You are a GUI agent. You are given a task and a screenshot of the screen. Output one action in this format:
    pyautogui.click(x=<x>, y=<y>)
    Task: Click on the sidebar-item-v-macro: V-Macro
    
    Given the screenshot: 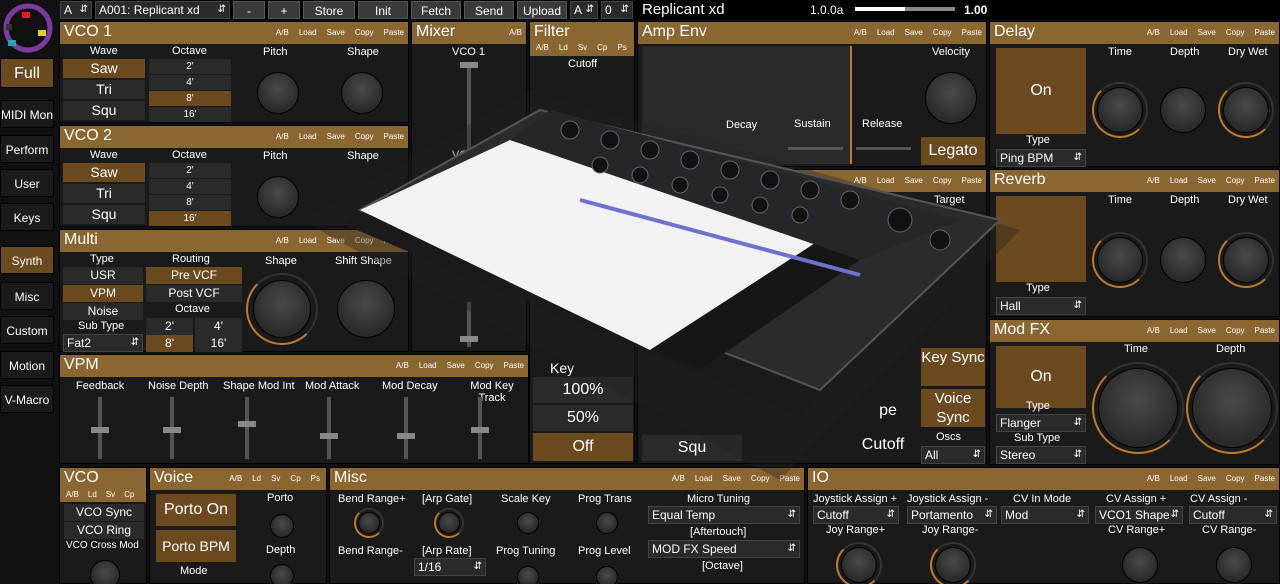 What is the action you would take?
    pyautogui.click(x=27, y=399)
    